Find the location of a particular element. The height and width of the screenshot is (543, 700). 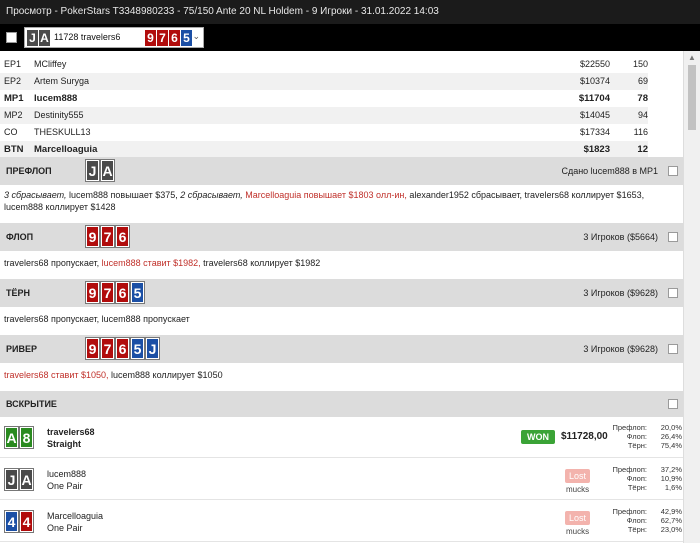

player-bb: 69 is located at coordinates (642, 81).